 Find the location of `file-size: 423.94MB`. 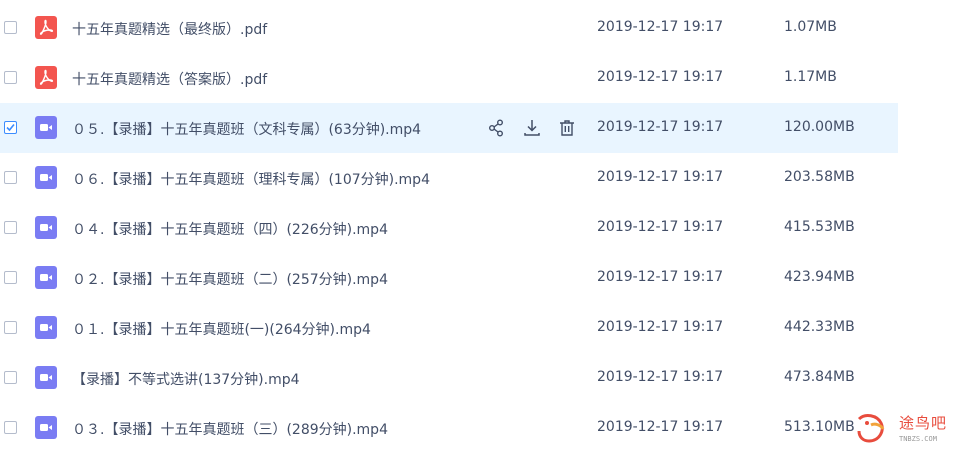

file-size: 423.94MB is located at coordinates (819, 277).